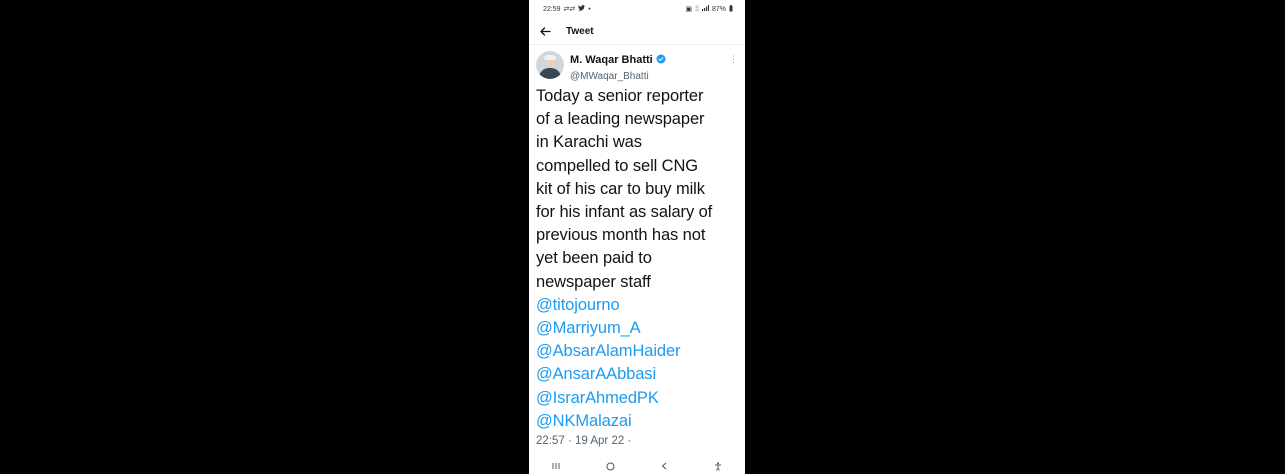  I want to click on display-name-row: M. Waqar Bhatti, so click(618, 60).